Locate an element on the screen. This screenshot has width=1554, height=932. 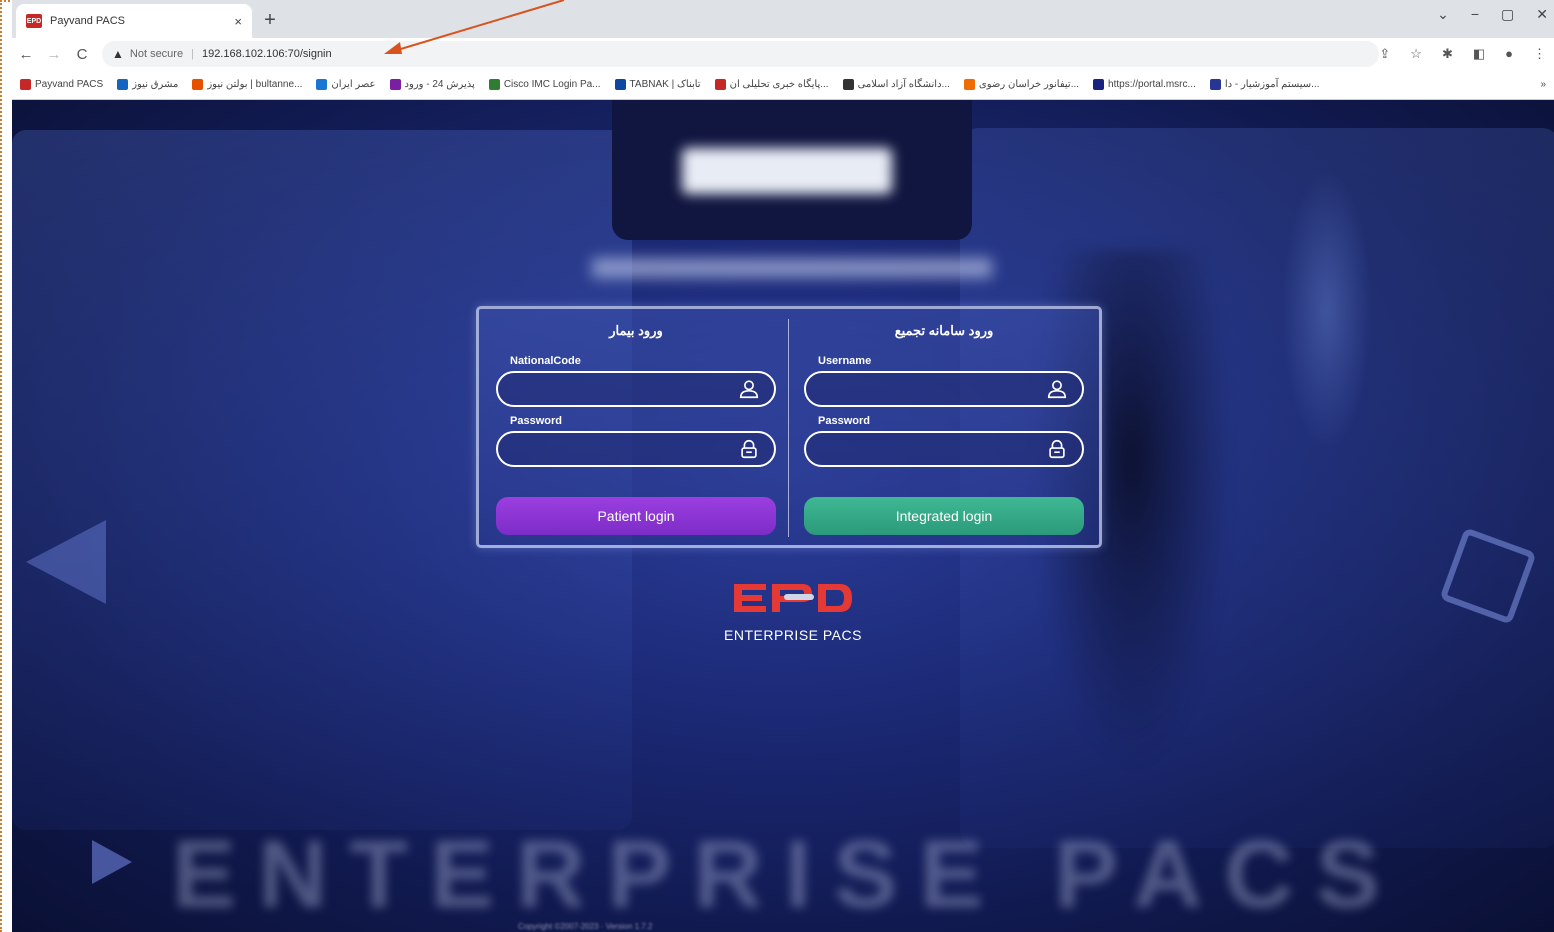
menu-icon: ⋮ is located at coordinates (1539, 54).